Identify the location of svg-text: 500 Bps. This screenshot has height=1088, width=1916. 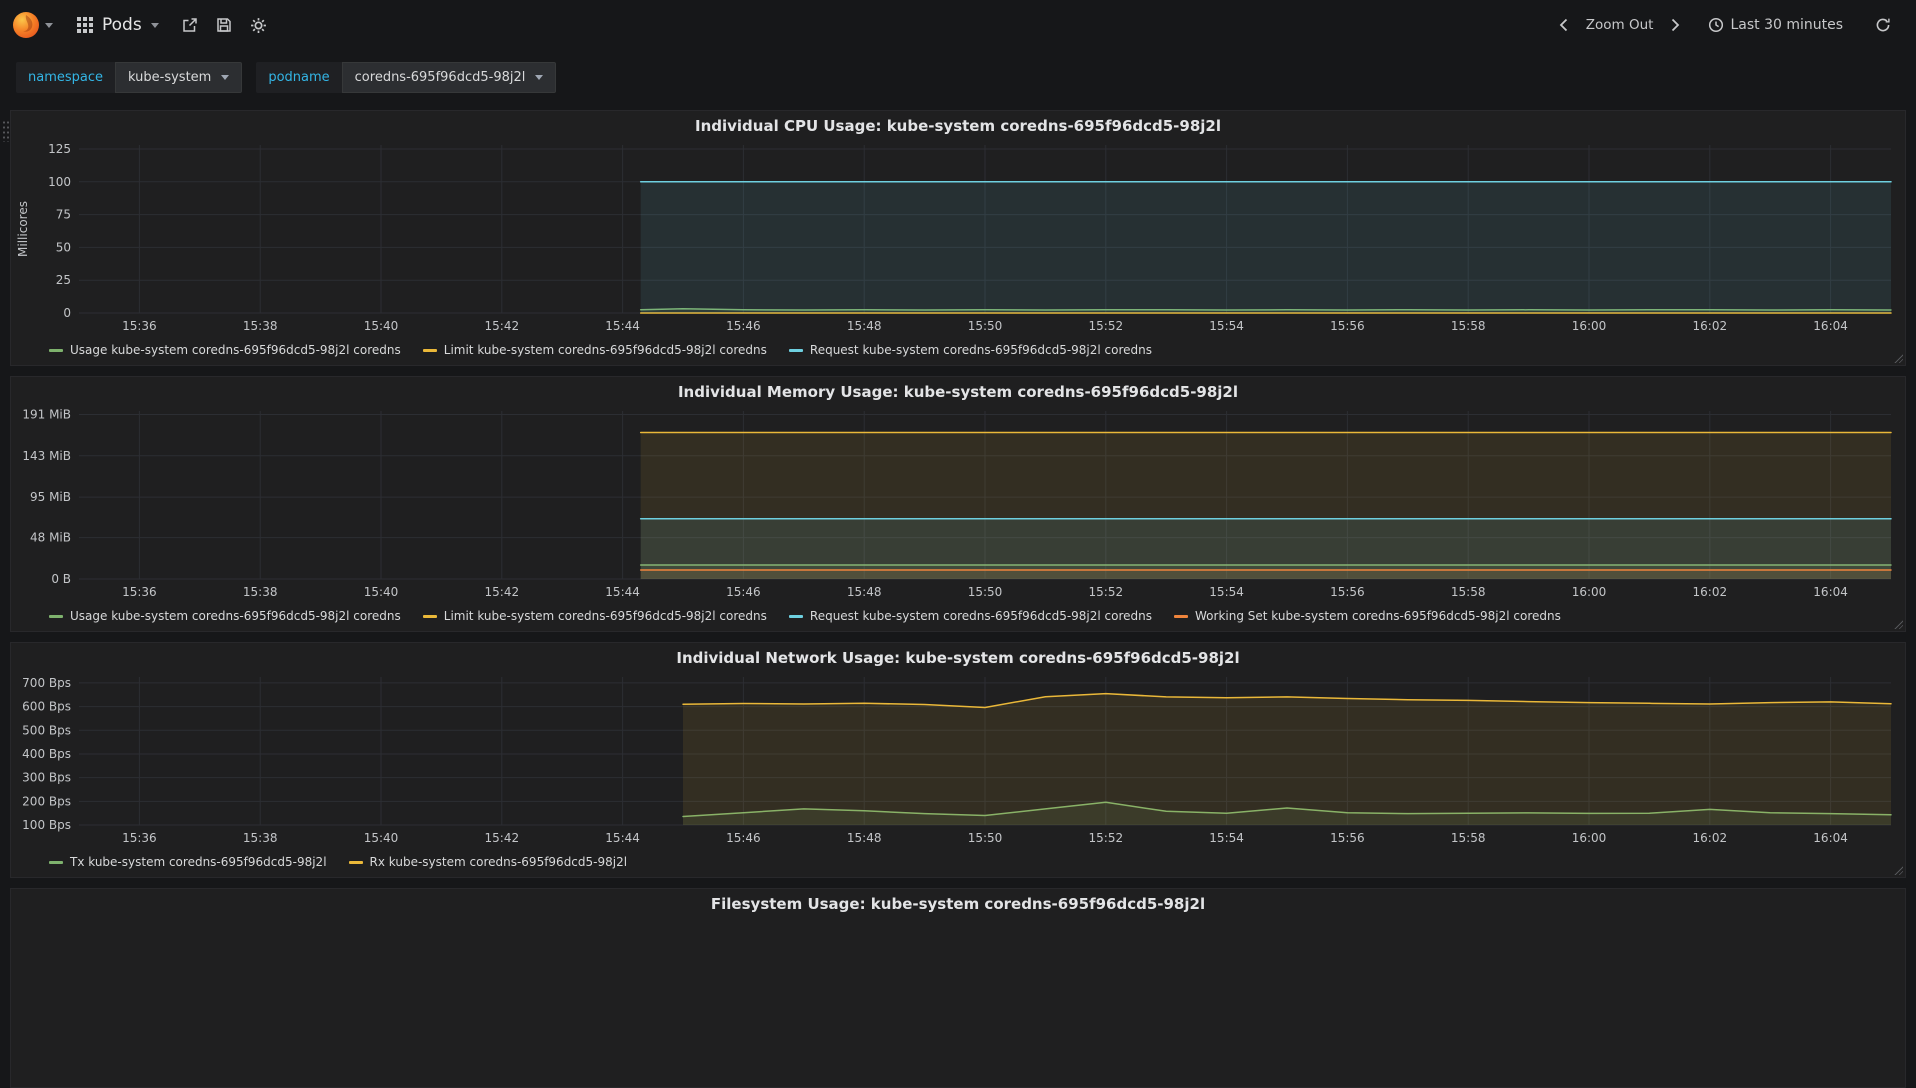
(46, 730).